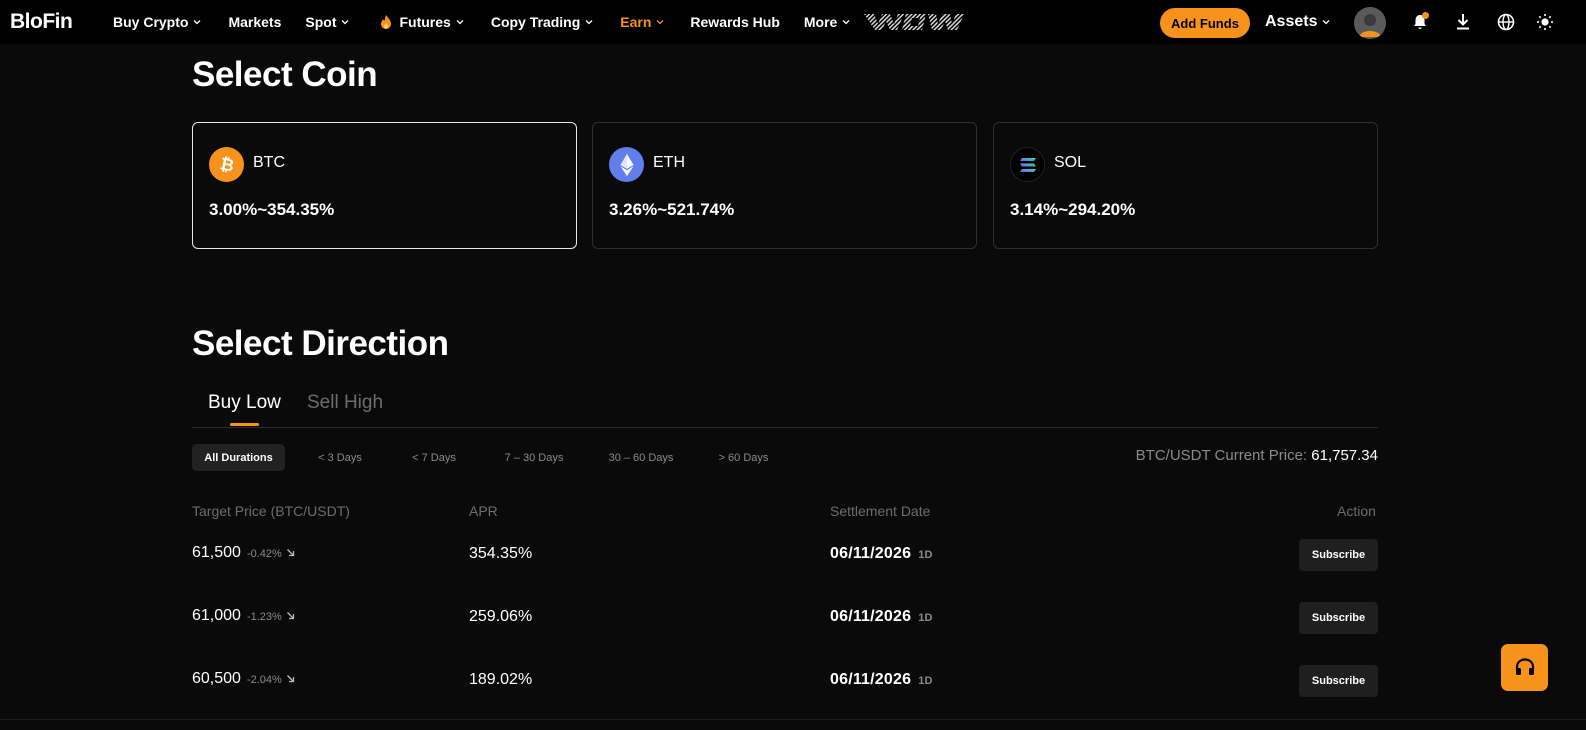 This screenshot has width=1586, height=730. I want to click on tab-buy-low: Buy Low, so click(244, 403).